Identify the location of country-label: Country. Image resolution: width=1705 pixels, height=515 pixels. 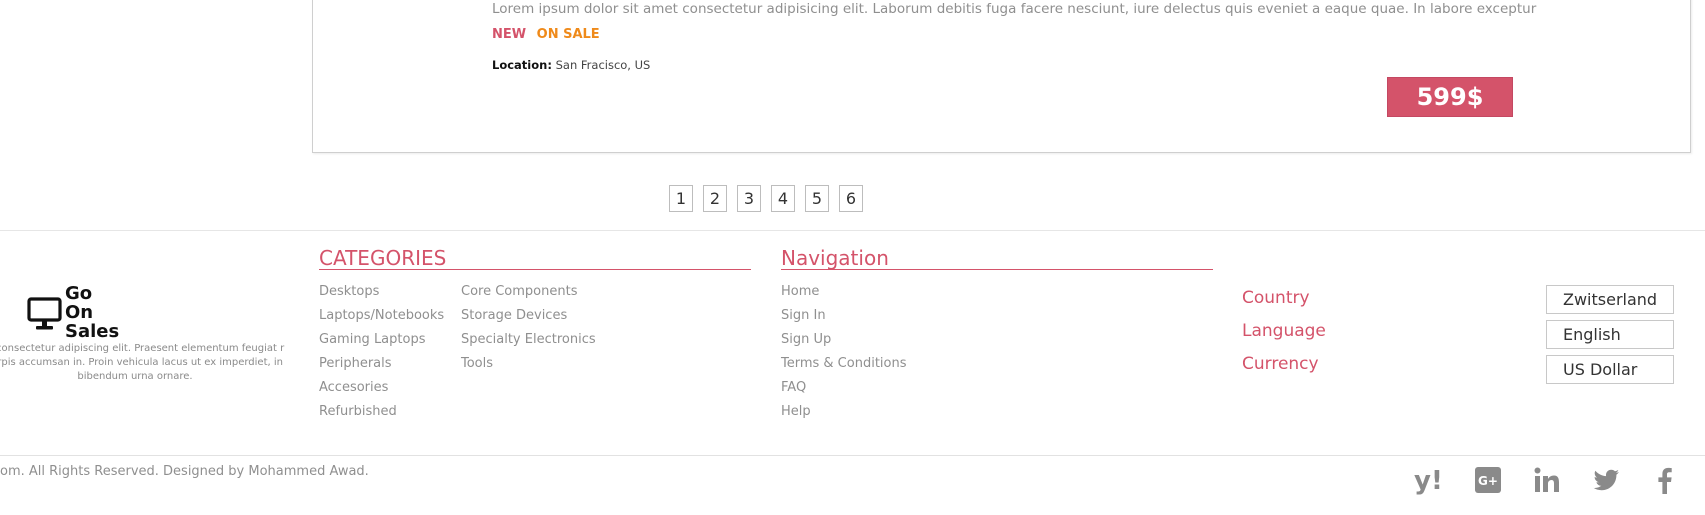
(1276, 298).